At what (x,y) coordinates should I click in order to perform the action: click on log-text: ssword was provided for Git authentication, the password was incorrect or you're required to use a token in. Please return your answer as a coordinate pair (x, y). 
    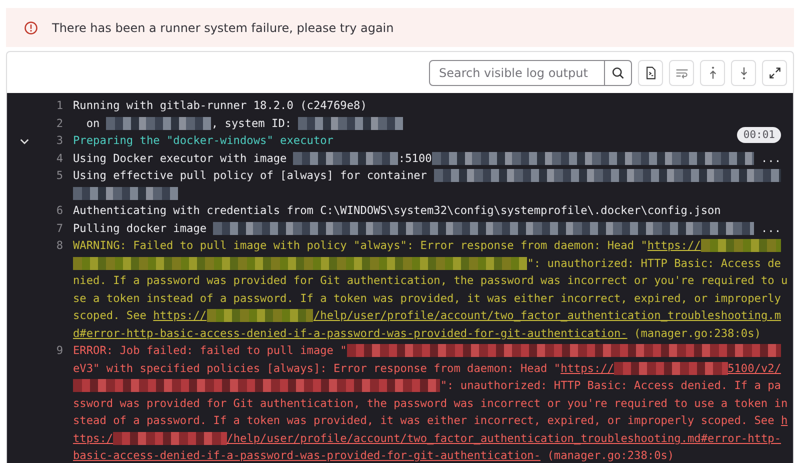
    Looking at the image, I should click on (430, 404).